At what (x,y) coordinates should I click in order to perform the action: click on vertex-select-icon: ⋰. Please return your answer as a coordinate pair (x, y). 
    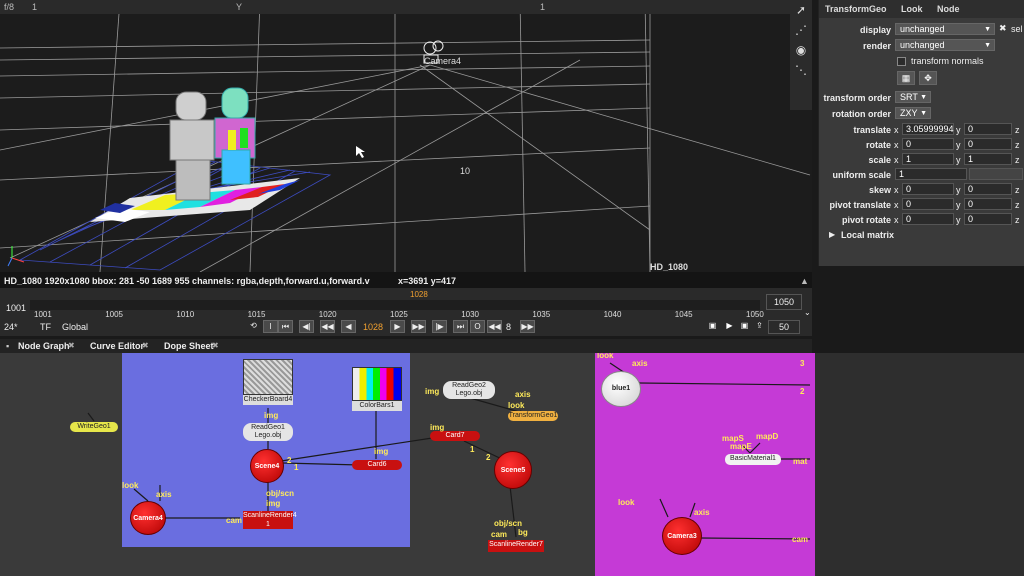
    Looking at the image, I should click on (801, 30).